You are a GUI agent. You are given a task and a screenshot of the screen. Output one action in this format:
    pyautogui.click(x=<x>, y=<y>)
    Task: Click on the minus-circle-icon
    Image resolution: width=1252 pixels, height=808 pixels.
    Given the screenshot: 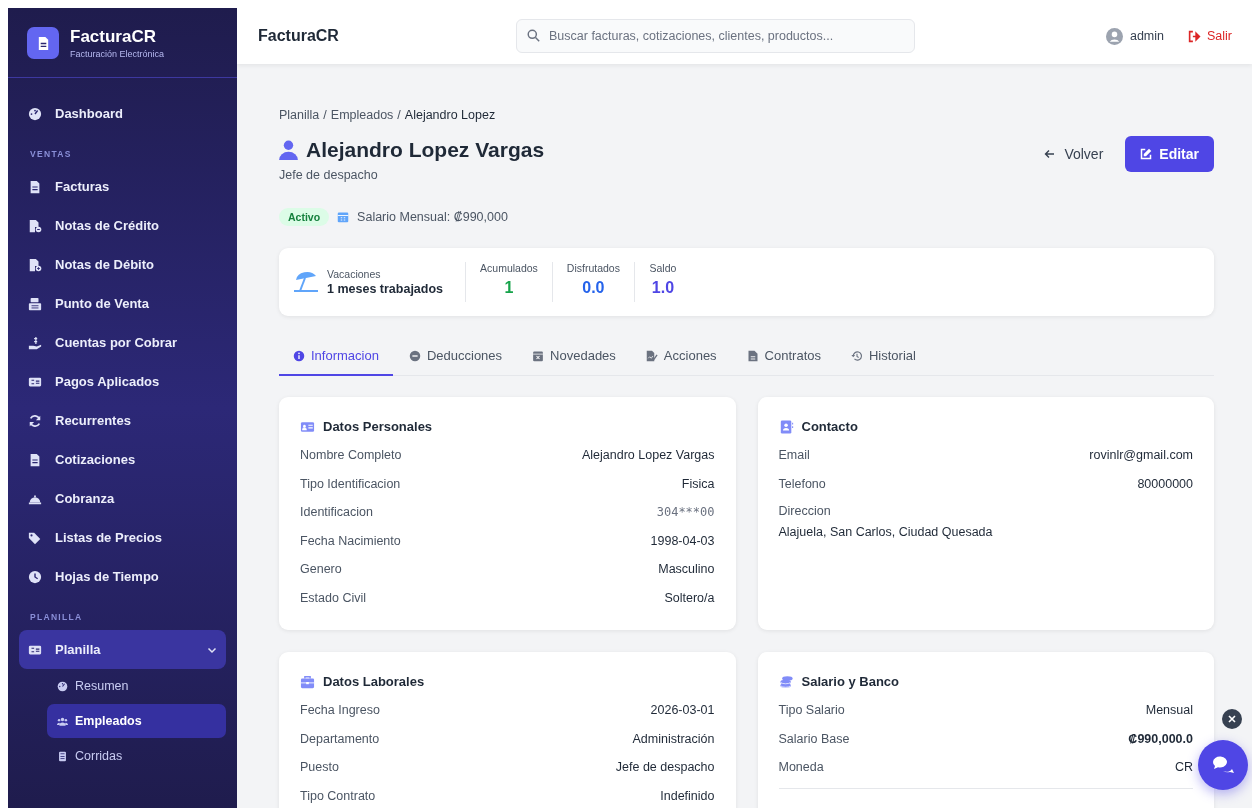 What is the action you would take?
    pyautogui.click(x=414, y=355)
    